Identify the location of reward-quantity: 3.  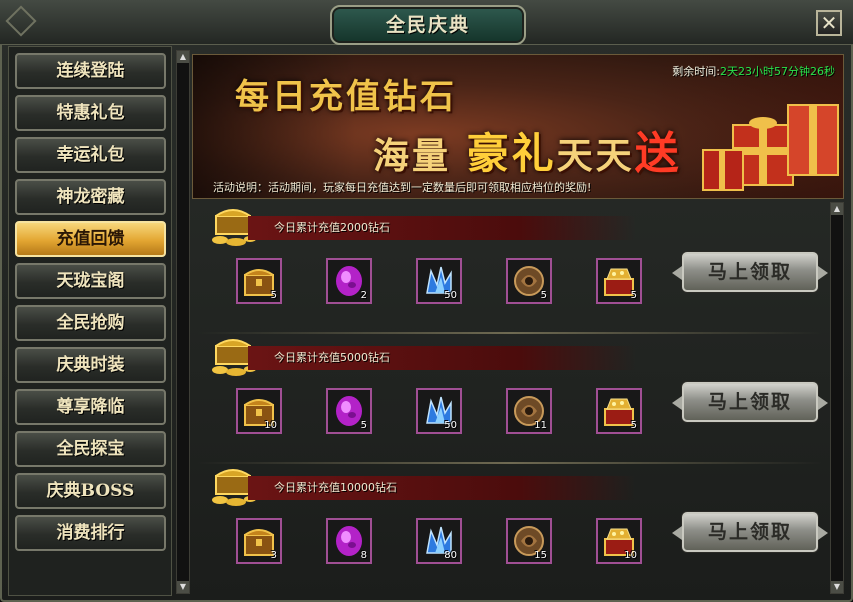
(273, 555).